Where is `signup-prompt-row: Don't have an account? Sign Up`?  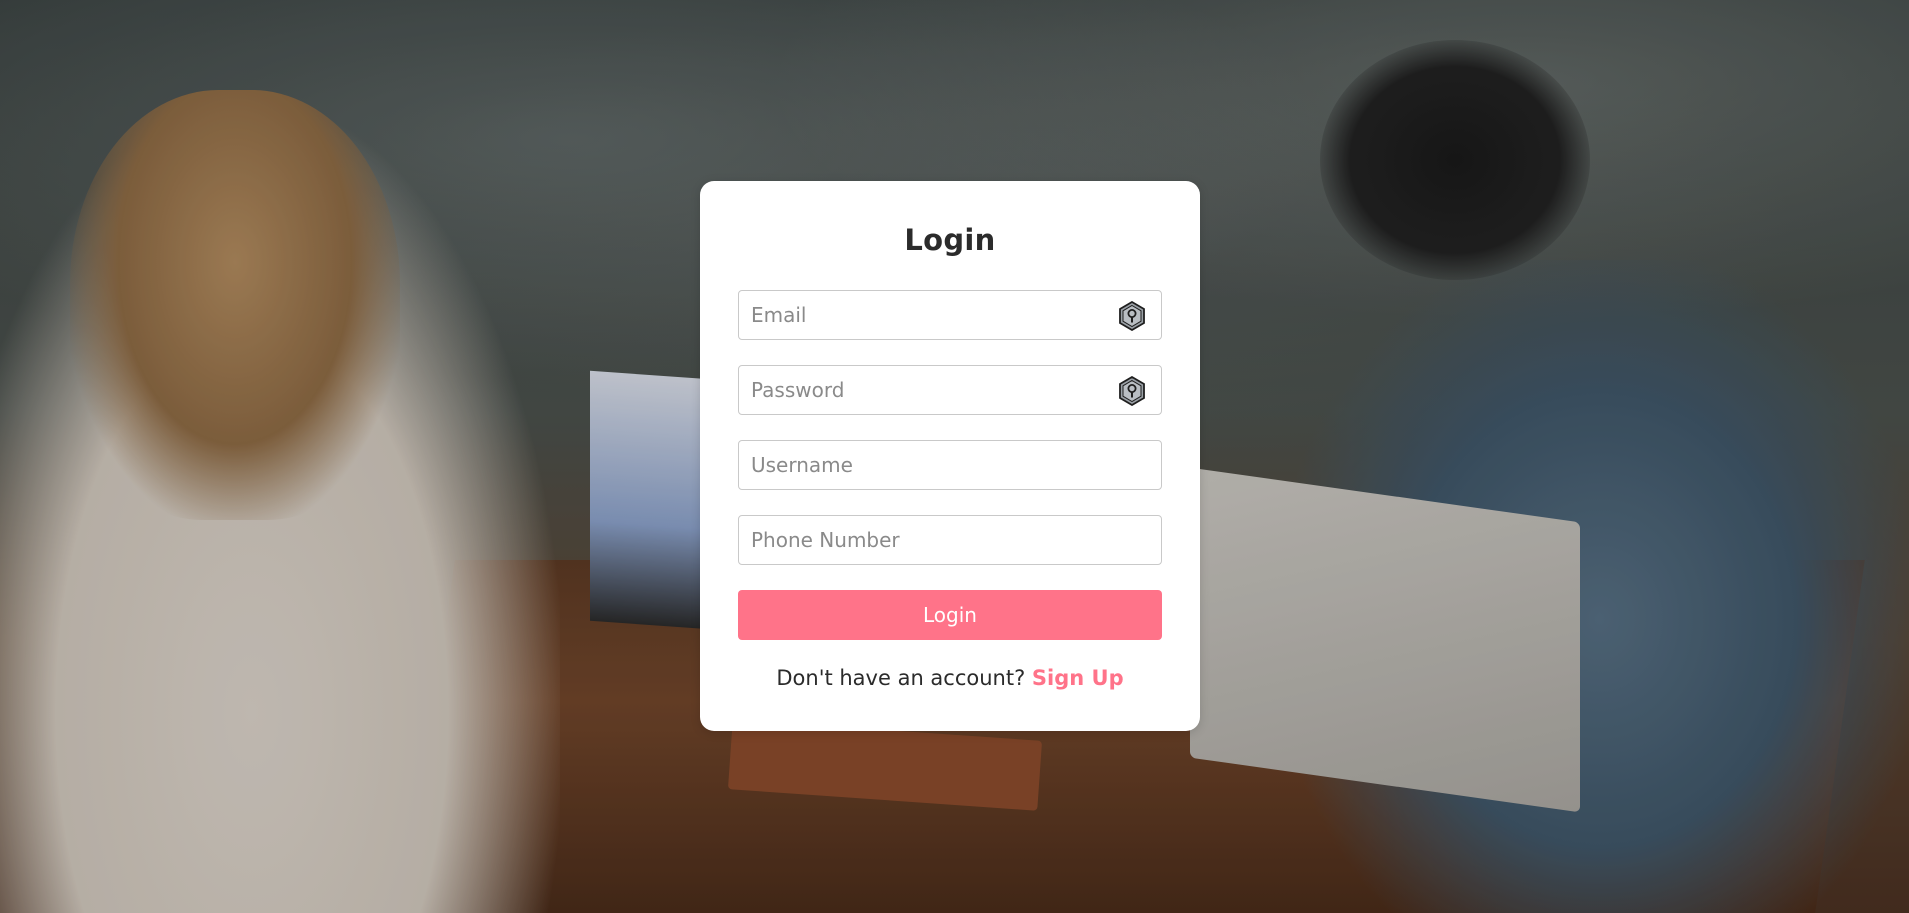
signup-prompt-row: Don't have an account? Sign Up is located at coordinates (950, 678).